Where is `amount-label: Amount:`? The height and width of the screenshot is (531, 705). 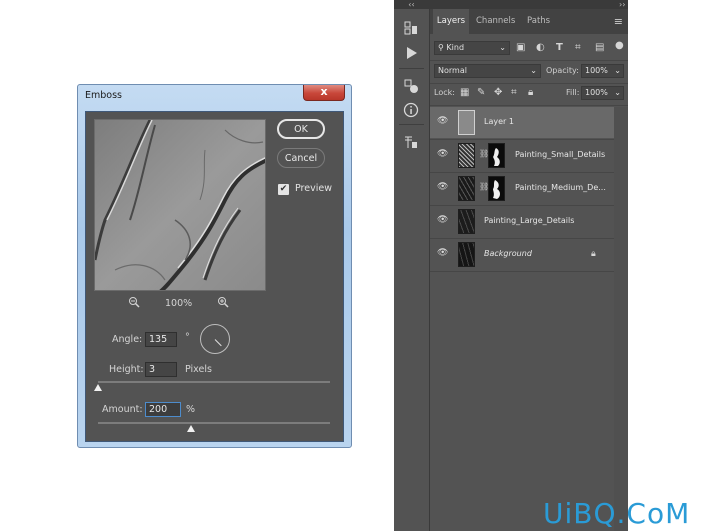
amount-label: Amount: is located at coordinates (122, 409).